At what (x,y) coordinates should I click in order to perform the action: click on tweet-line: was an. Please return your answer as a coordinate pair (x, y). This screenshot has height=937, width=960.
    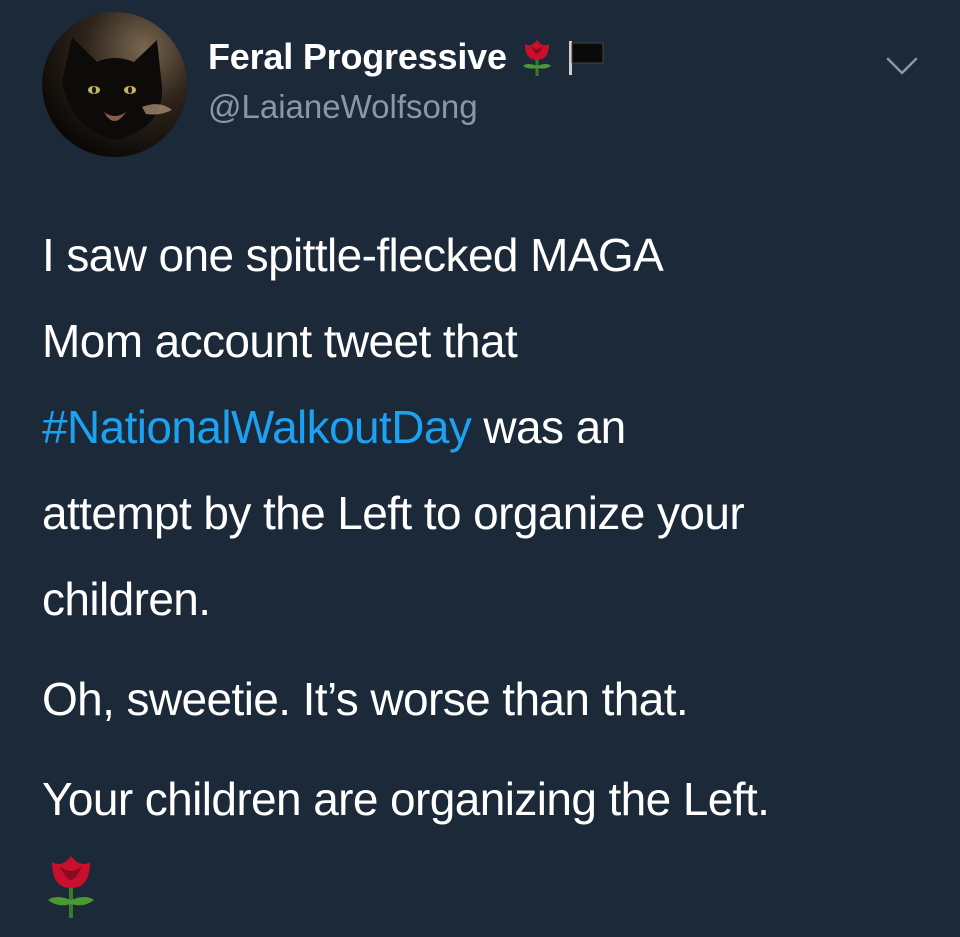
    Looking at the image, I should click on (548, 427).